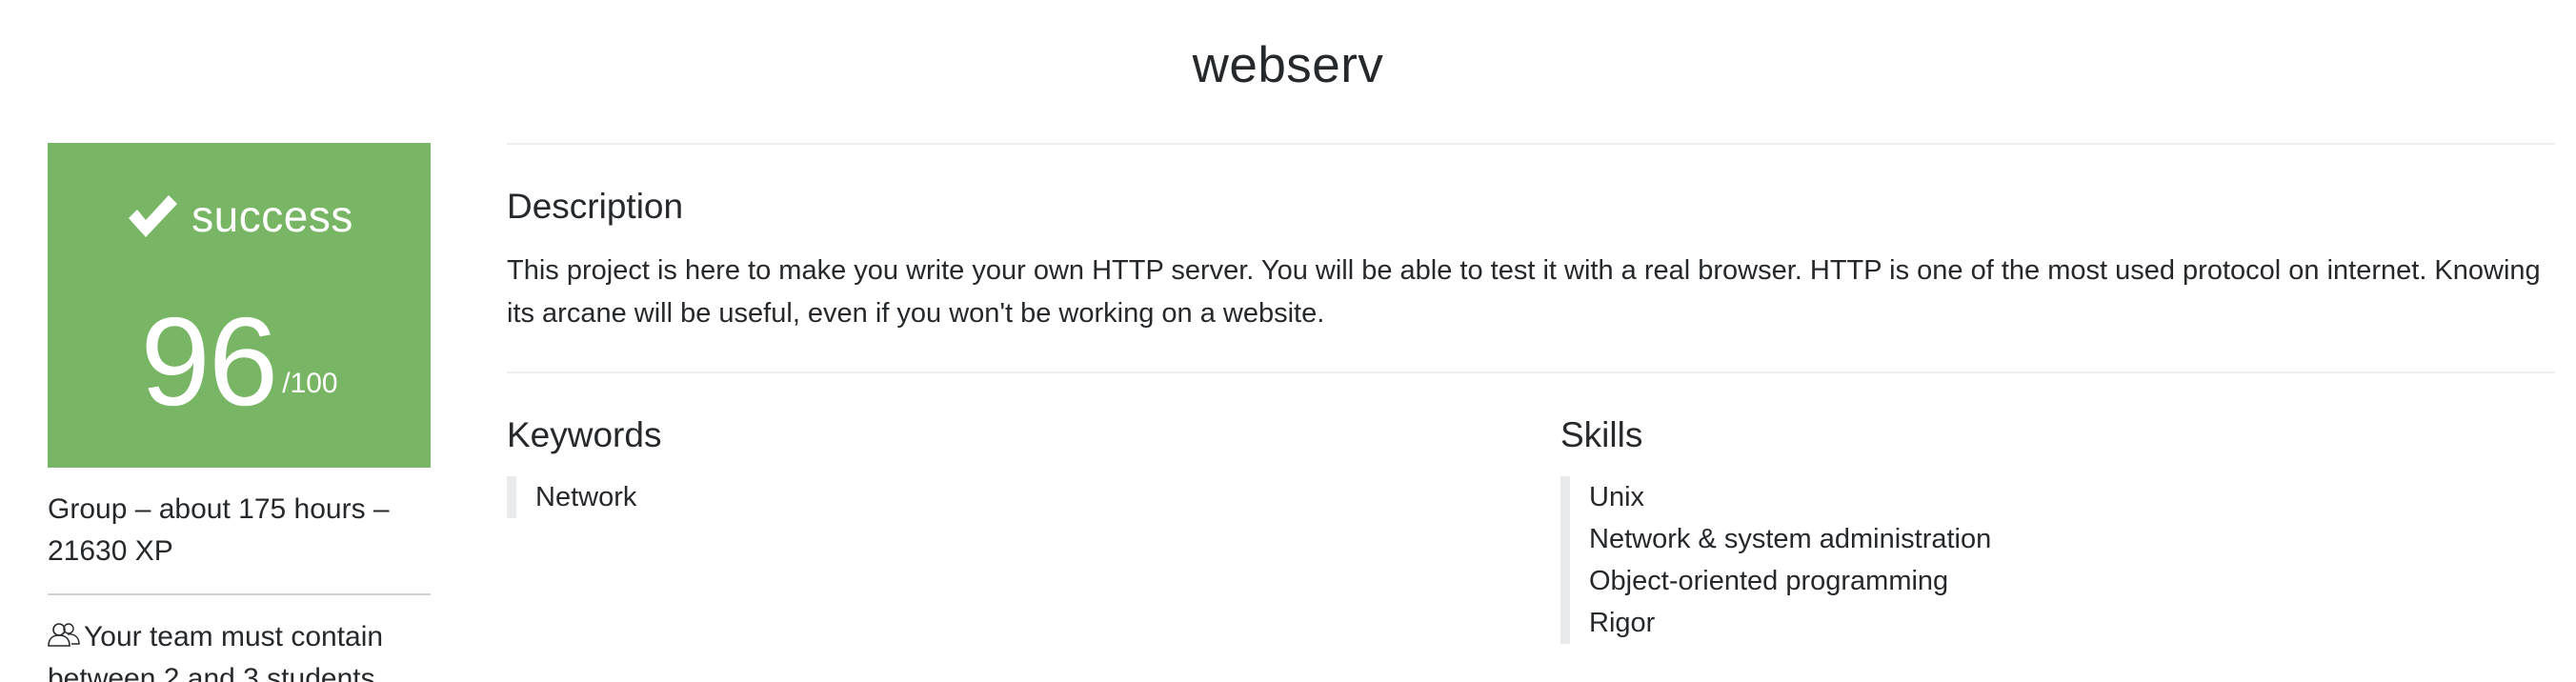 The image size is (2576, 682). I want to click on team-text-line: between 2 and 3 students, so click(212, 672).